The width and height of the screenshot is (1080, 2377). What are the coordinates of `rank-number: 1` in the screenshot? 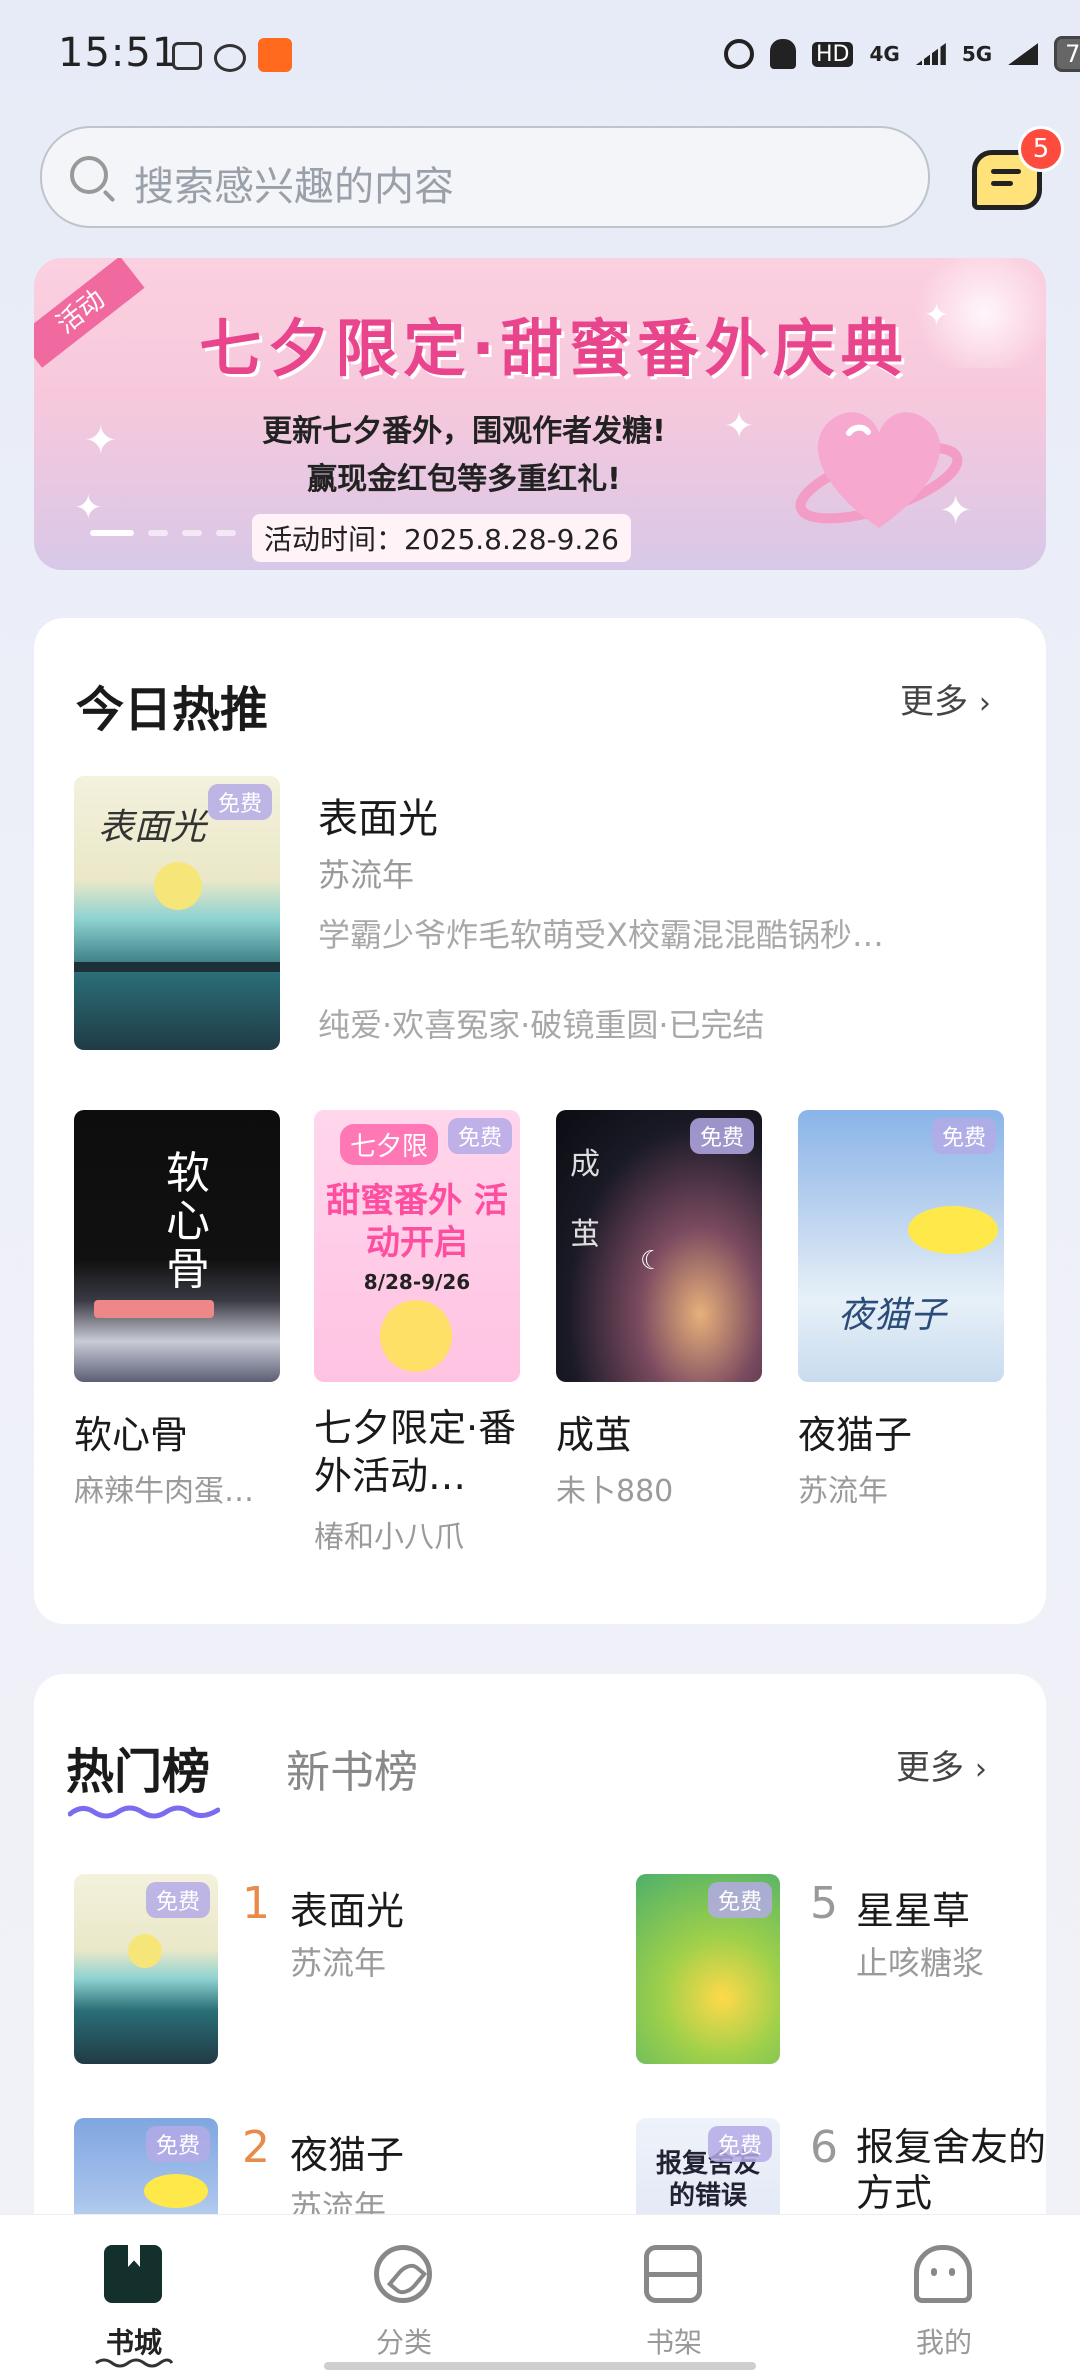 It's located at (256, 1903).